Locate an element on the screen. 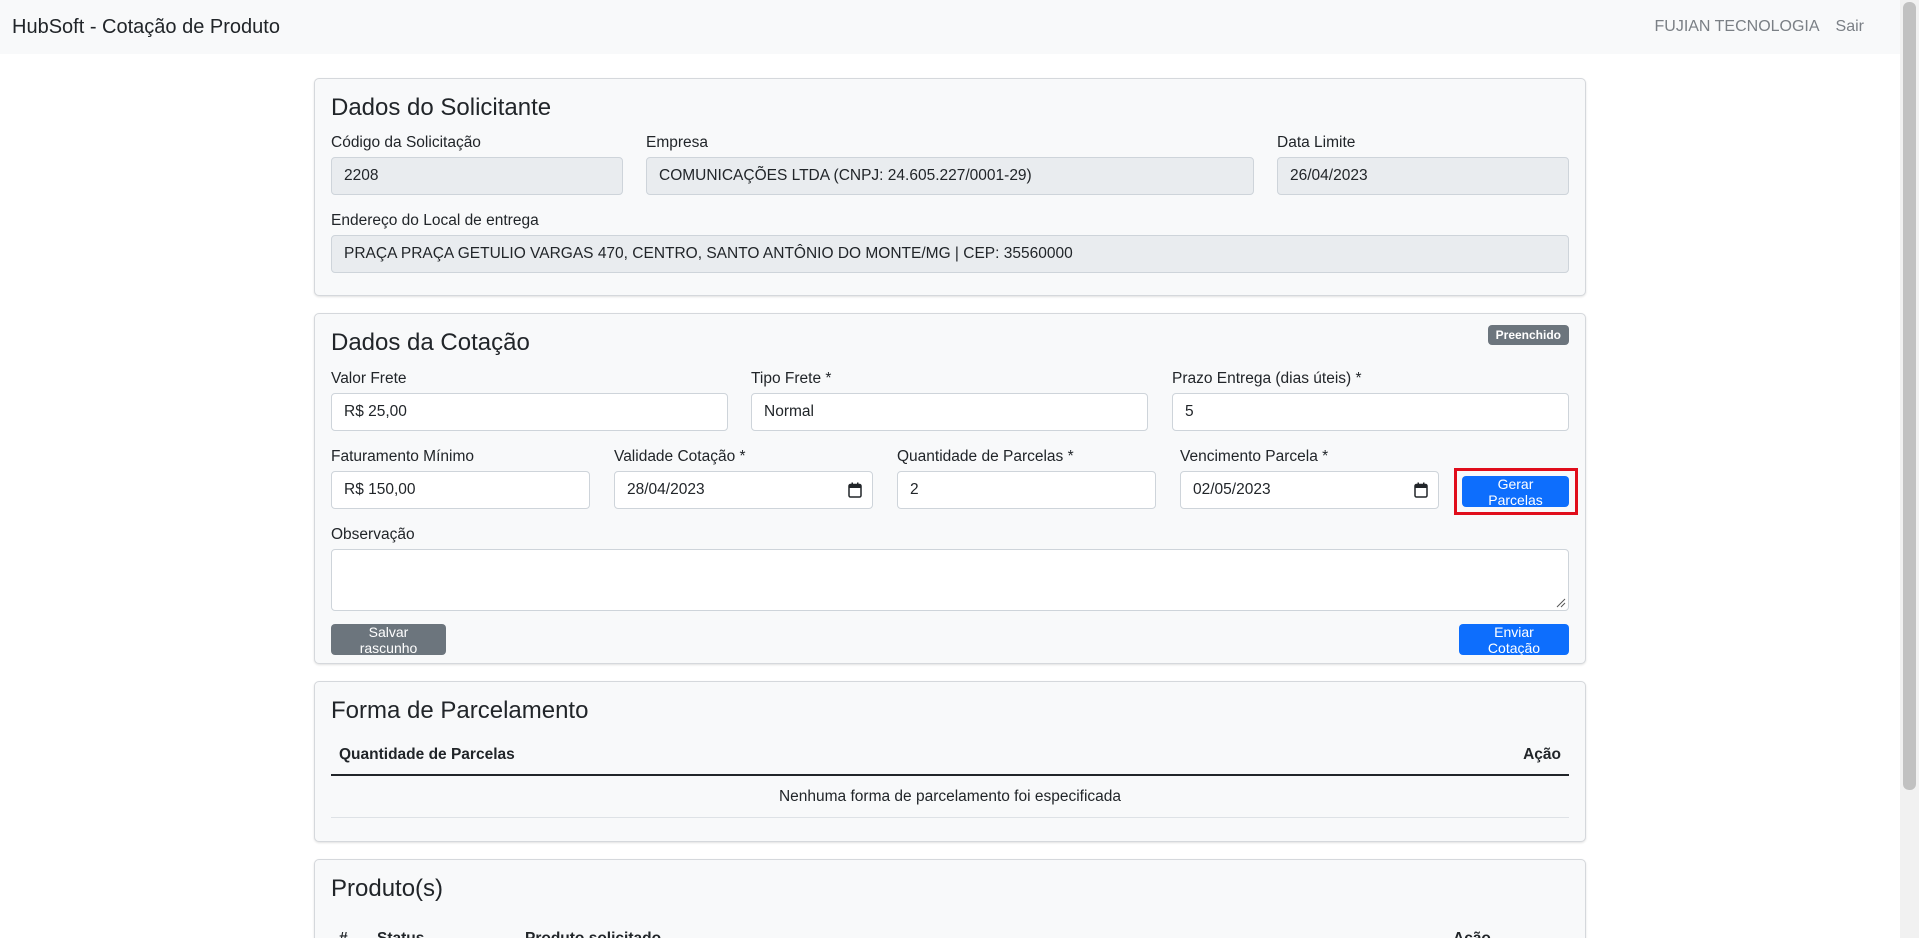  qtd-parcelas-field: Quantidade de Parcelas * 2 is located at coordinates (1026, 478).